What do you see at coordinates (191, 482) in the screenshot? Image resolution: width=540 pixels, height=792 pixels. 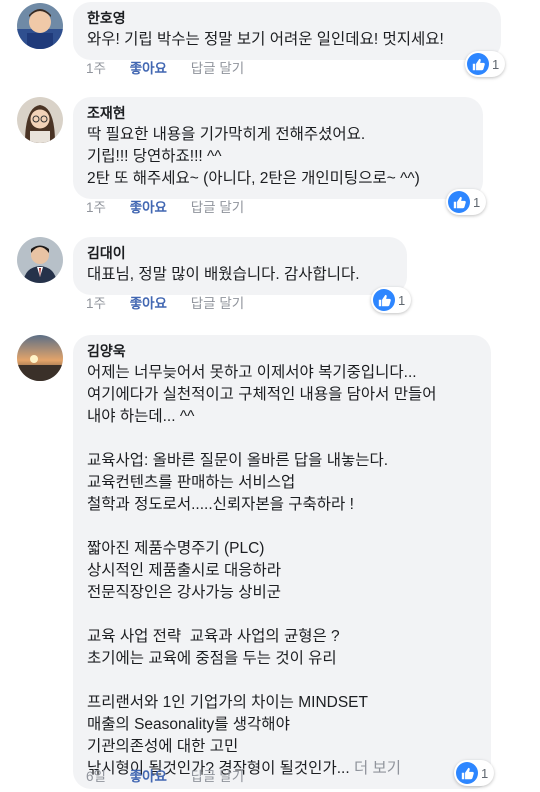 I see `comment-text-line: 교육컨텐츠를 판매하는 서비스업` at bounding box center [191, 482].